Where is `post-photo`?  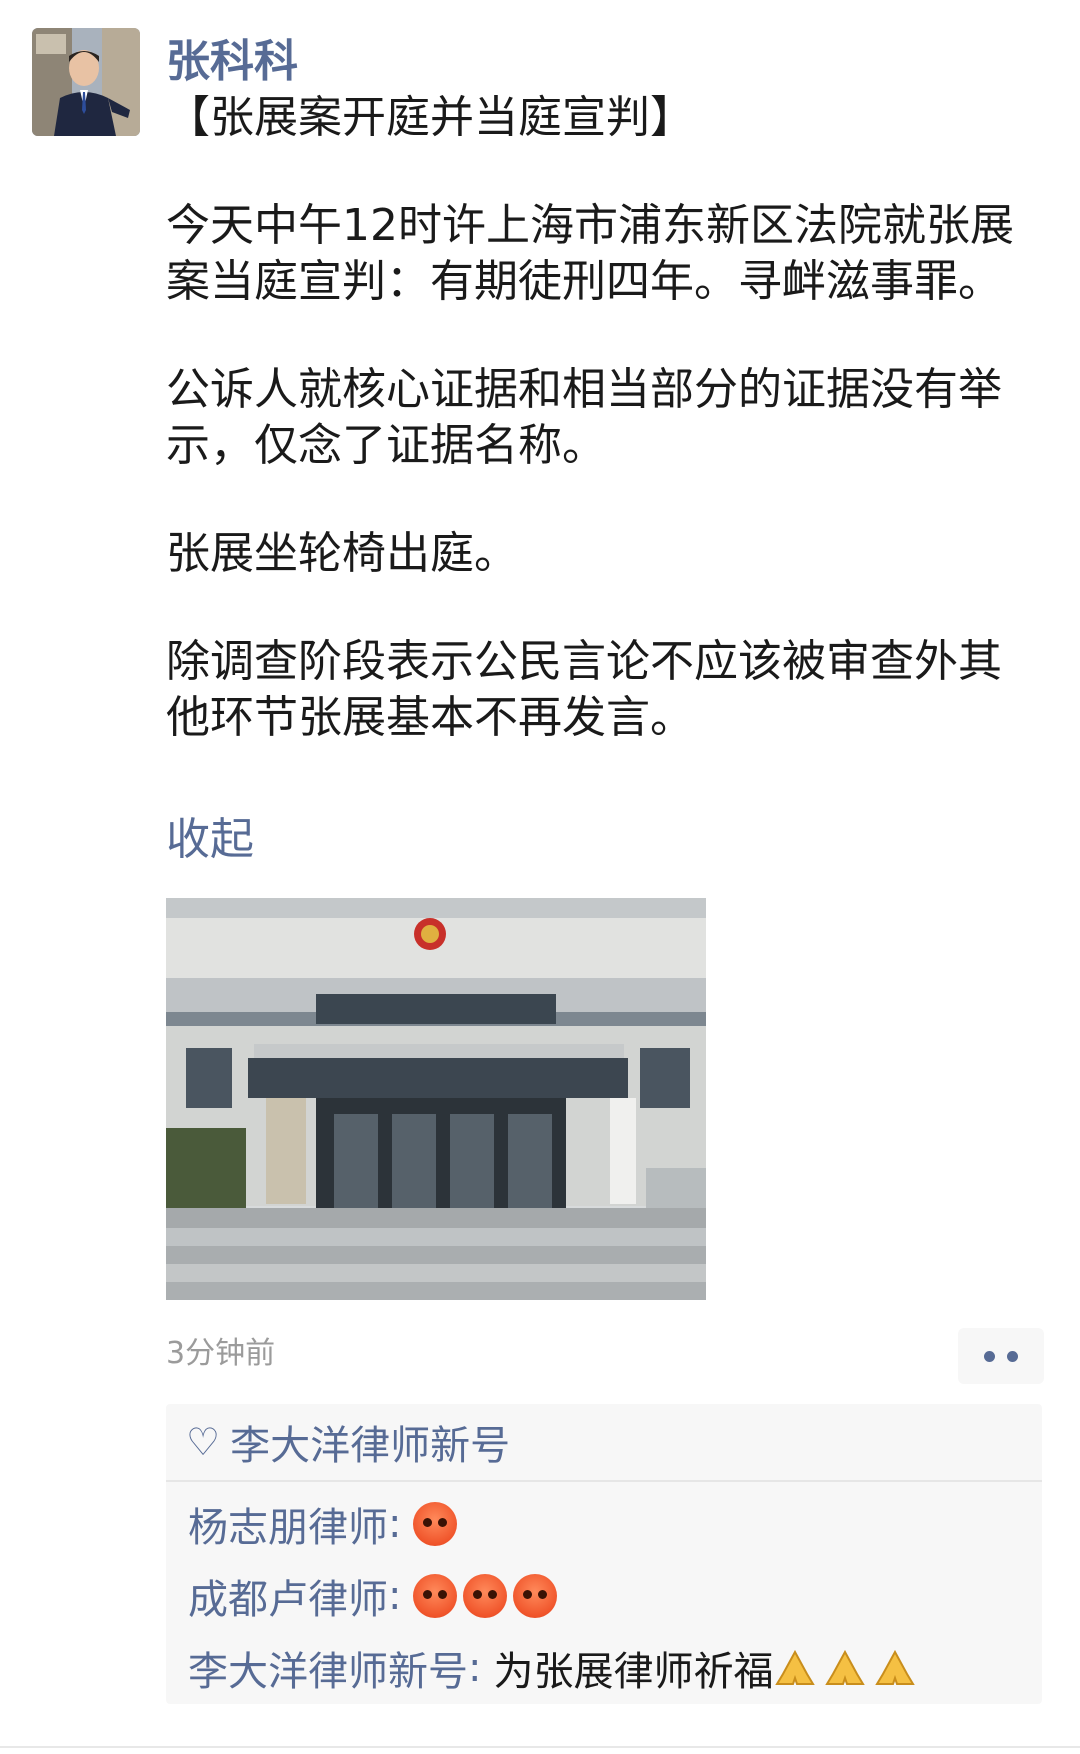 post-photo is located at coordinates (436, 1099).